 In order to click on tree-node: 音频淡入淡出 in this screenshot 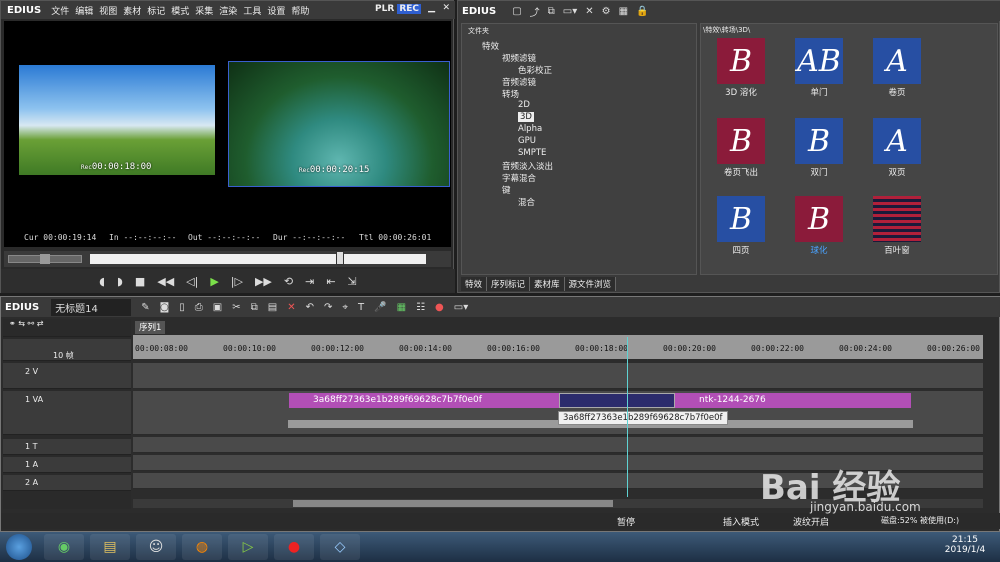, I will do `click(527, 166)`.